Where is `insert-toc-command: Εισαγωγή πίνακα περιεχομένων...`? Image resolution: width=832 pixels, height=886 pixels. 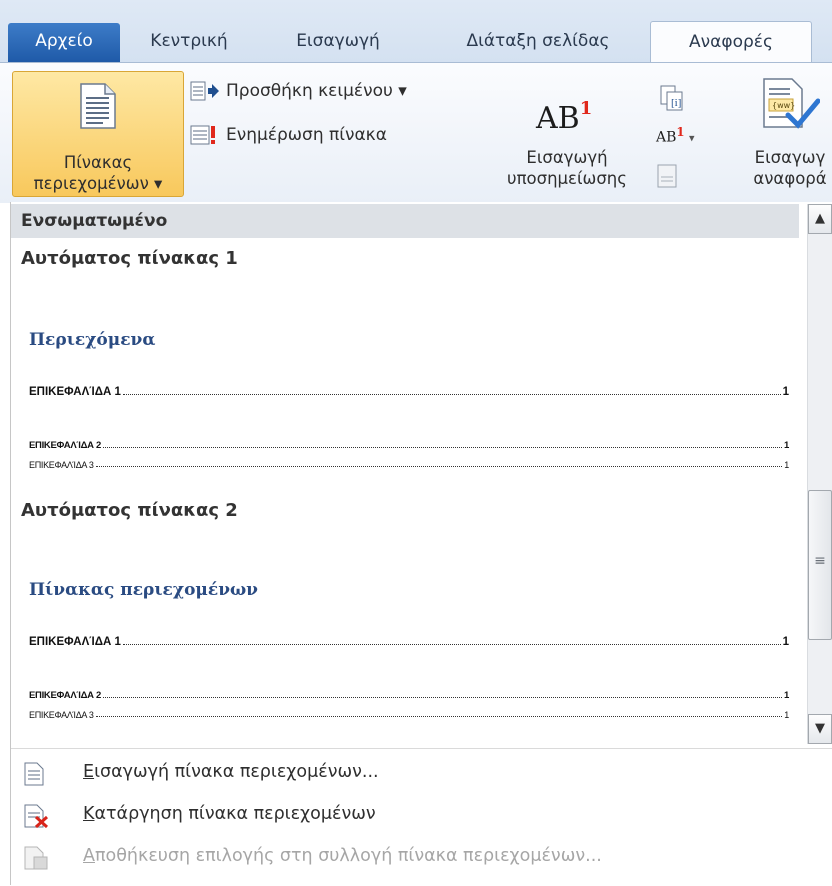 insert-toc-command: Εισαγωγή πίνακα περιεχομένων... is located at coordinates (416, 773).